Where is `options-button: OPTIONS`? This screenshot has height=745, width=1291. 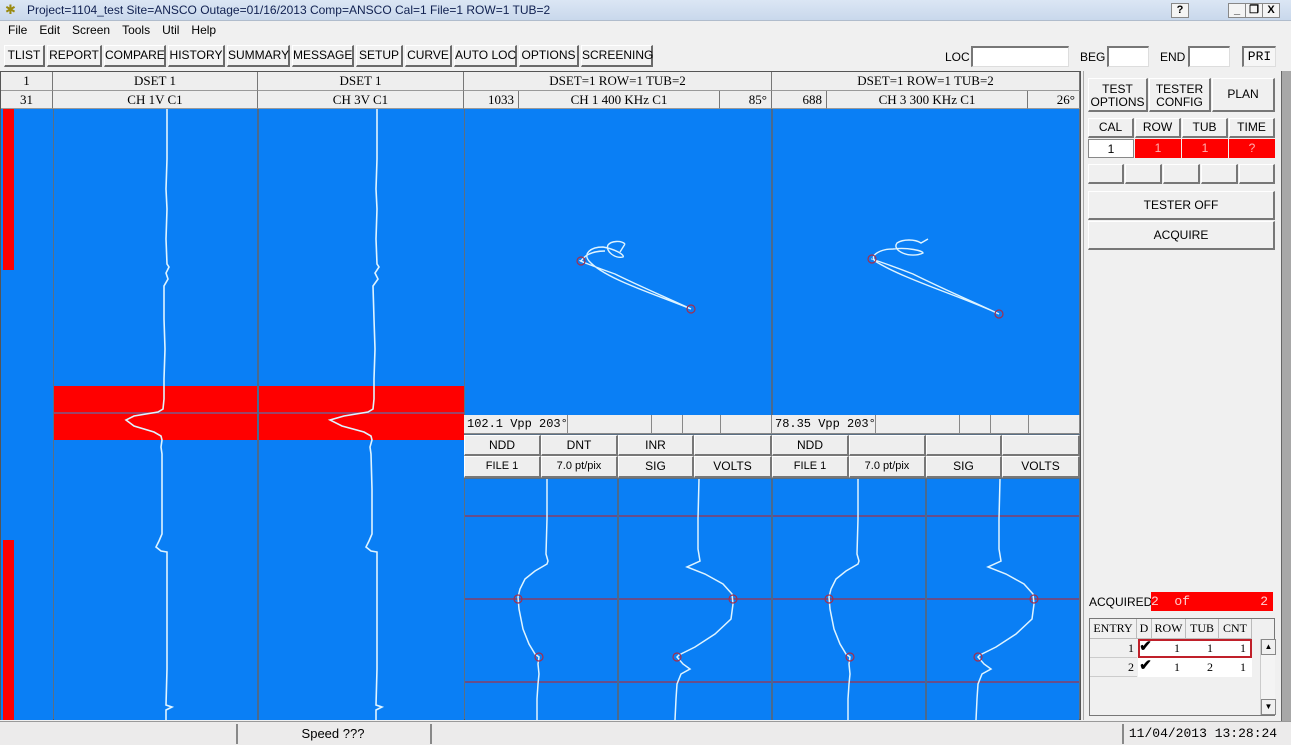 options-button: OPTIONS is located at coordinates (549, 56).